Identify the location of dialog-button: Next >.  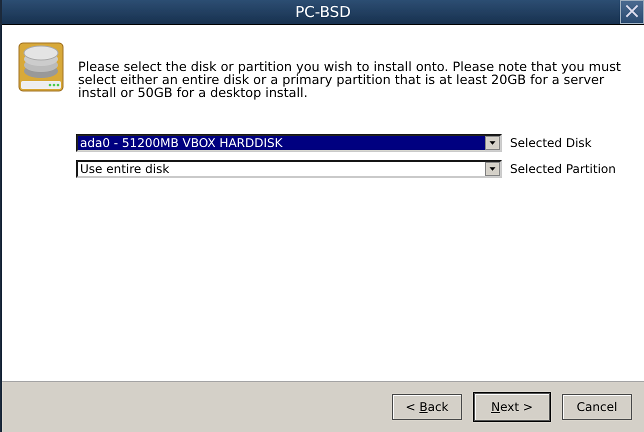
(512, 407).